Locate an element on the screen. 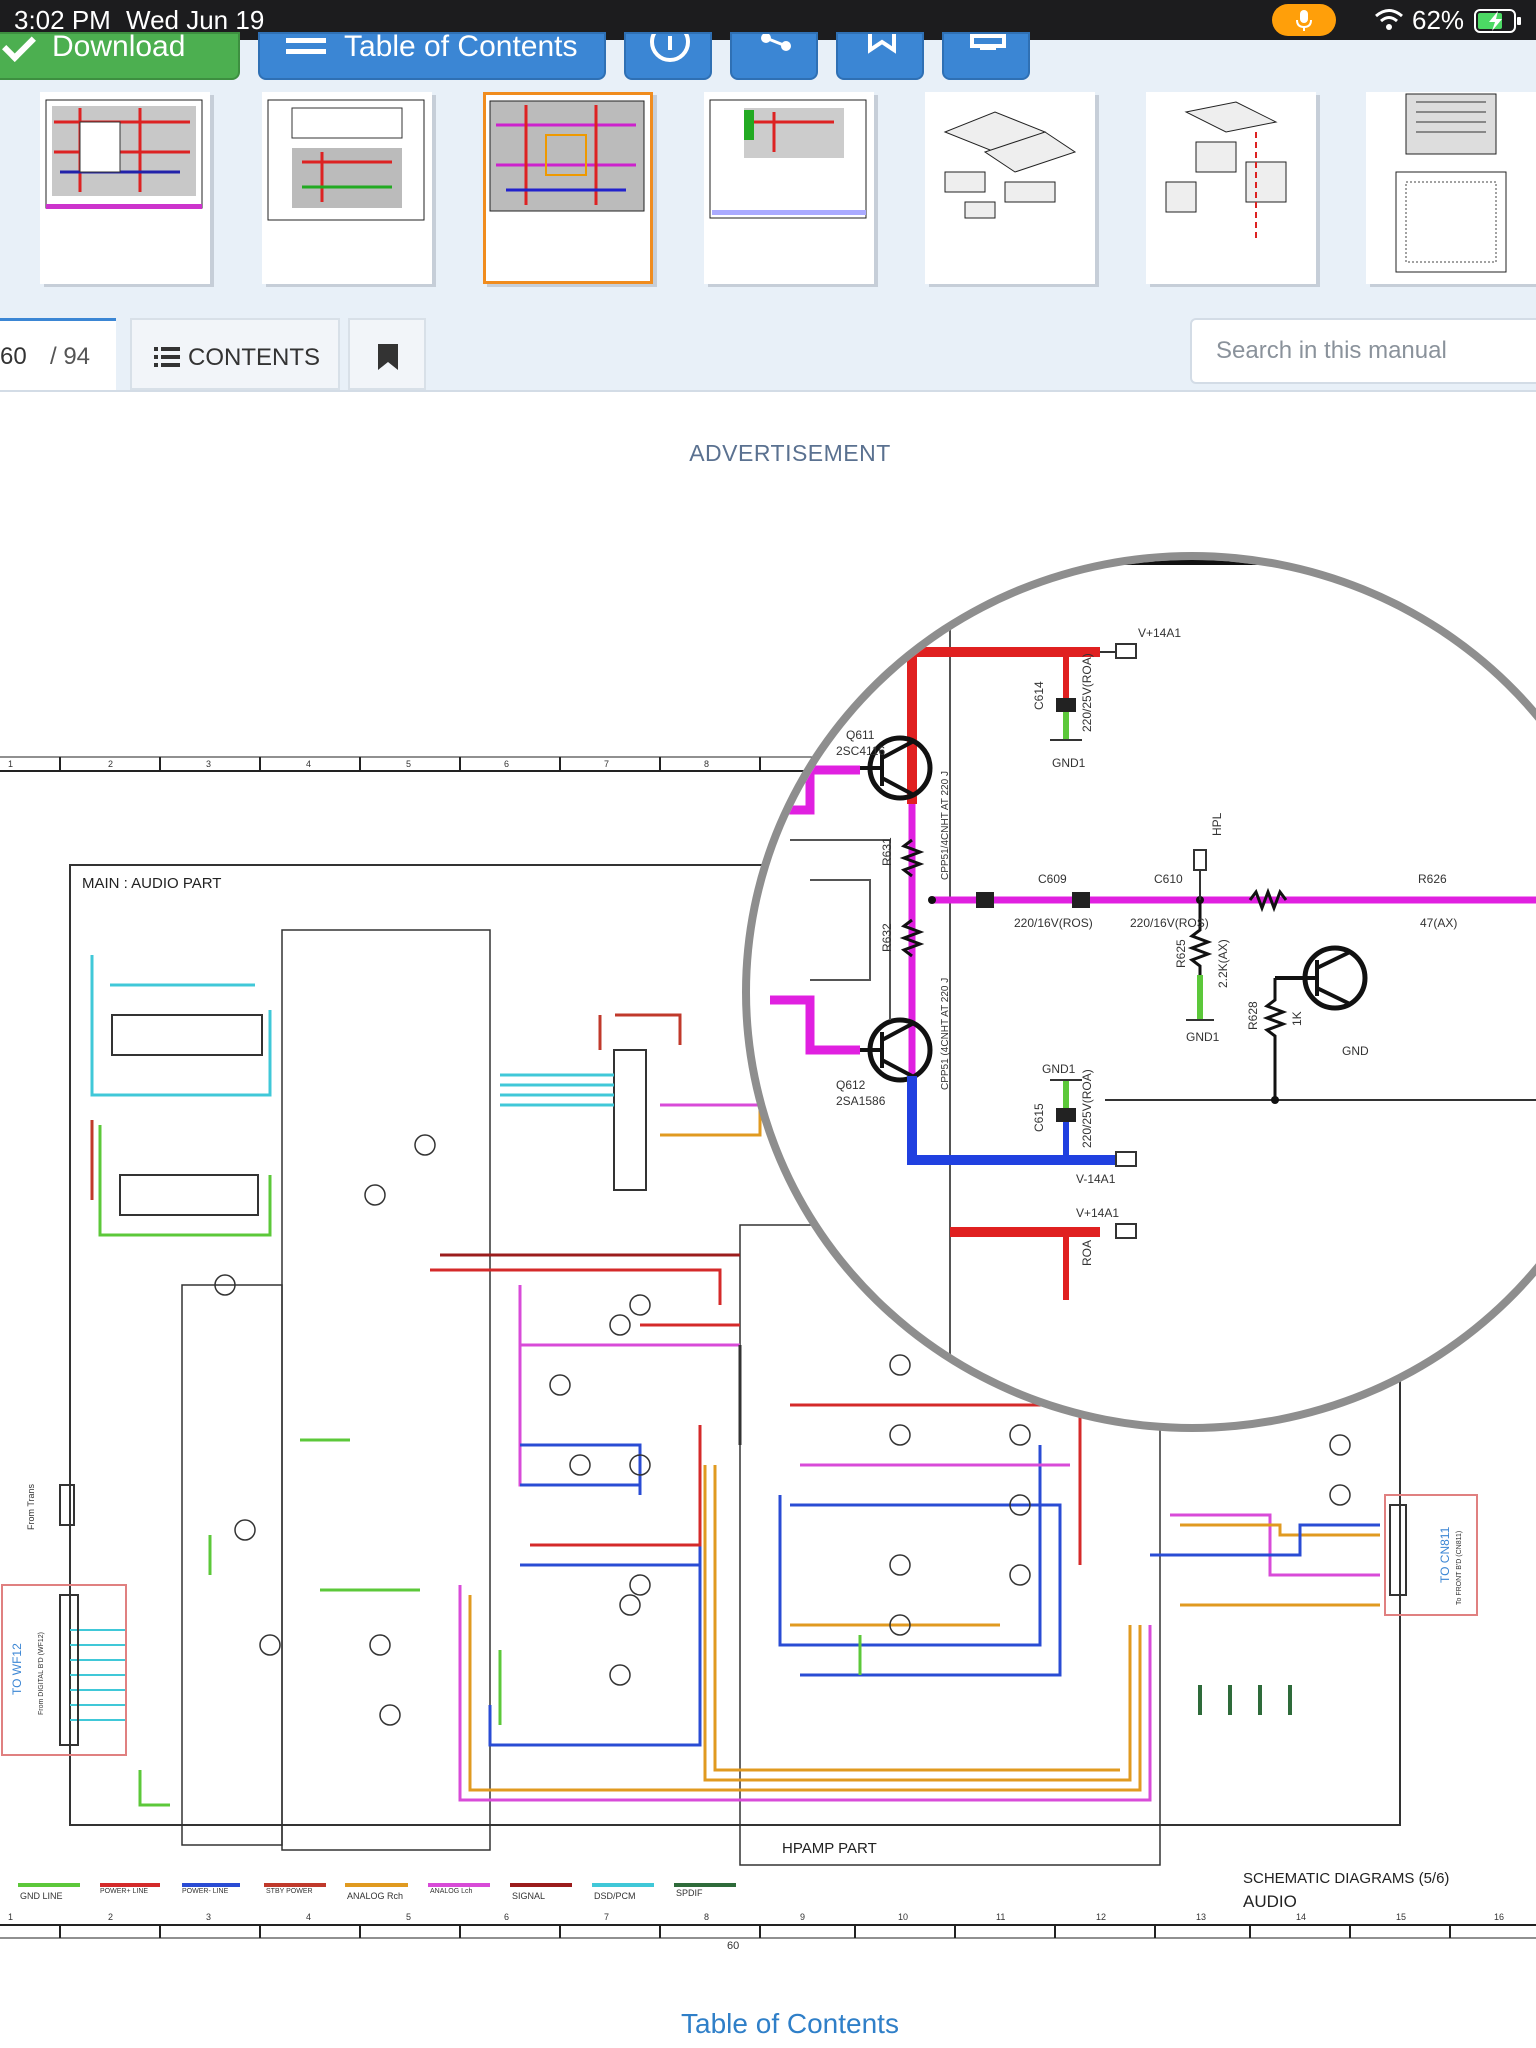 Image resolution: width=1536 pixels, height=2048 pixels. hpamp-part-label: HPAMP PART is located at coordinates (829, 1848).